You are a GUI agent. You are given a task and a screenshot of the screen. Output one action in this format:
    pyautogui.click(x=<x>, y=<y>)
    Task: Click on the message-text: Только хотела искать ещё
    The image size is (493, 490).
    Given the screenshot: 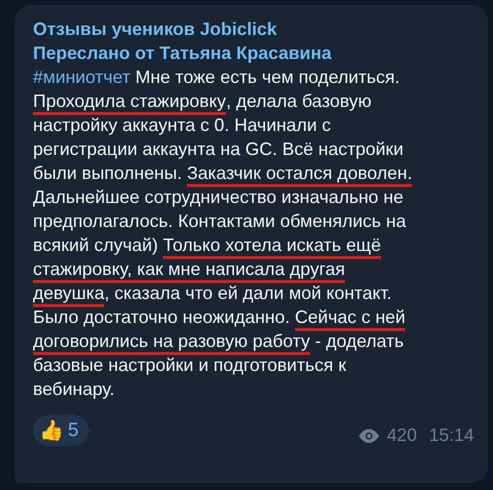 What is the action you would take?
    pyautogui.click(x=272, y=246)
    